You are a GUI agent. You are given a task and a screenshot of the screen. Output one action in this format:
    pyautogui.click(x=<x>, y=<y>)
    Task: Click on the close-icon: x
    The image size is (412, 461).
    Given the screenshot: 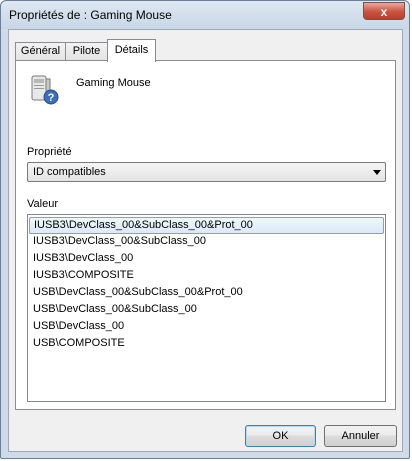 What is the action you would take?
    pyautogui.click(x=384, y=12)
    